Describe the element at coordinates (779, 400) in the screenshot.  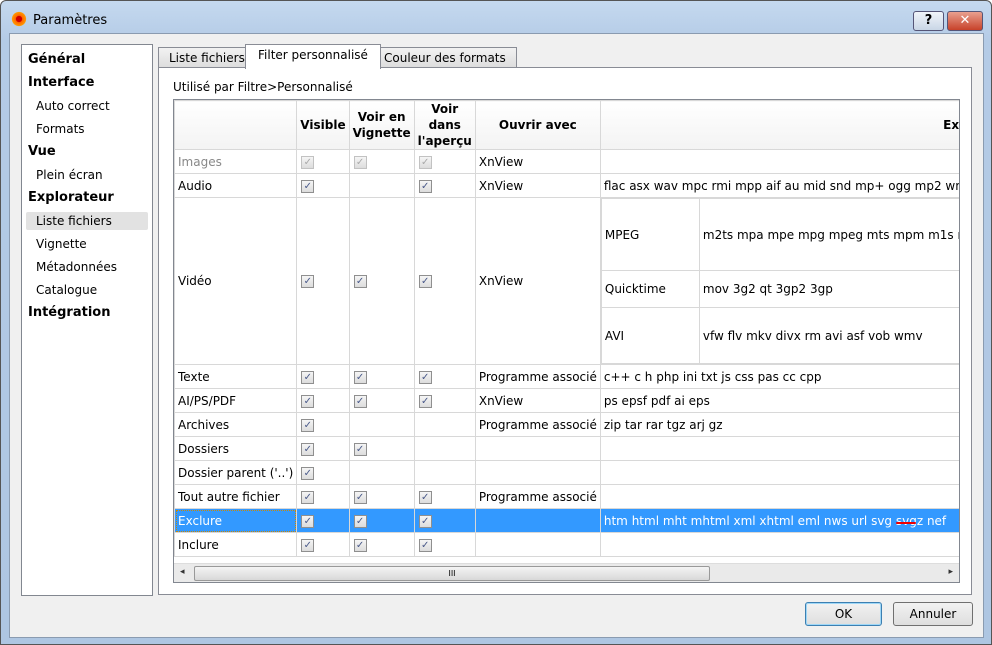
I see `cell-extensions: ps epsf pdf ai eps` at that location.